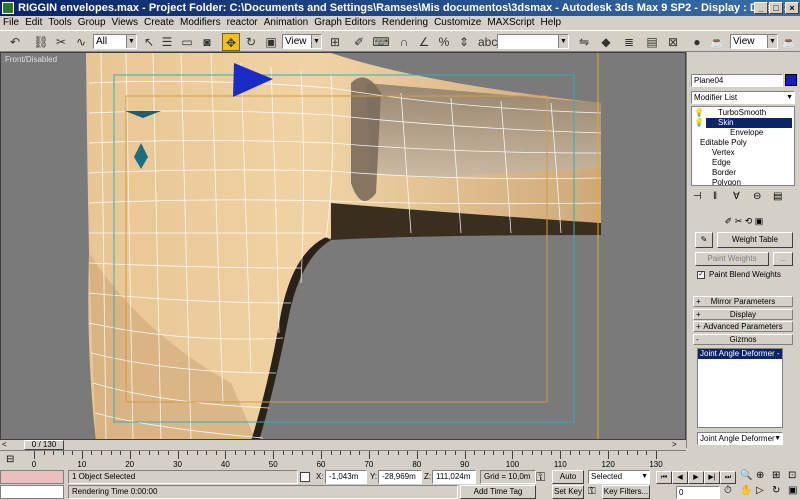  Describe the element at coordinates (359, 42) in the screenshot. I see `manipulate-icon: ✐` at that location.